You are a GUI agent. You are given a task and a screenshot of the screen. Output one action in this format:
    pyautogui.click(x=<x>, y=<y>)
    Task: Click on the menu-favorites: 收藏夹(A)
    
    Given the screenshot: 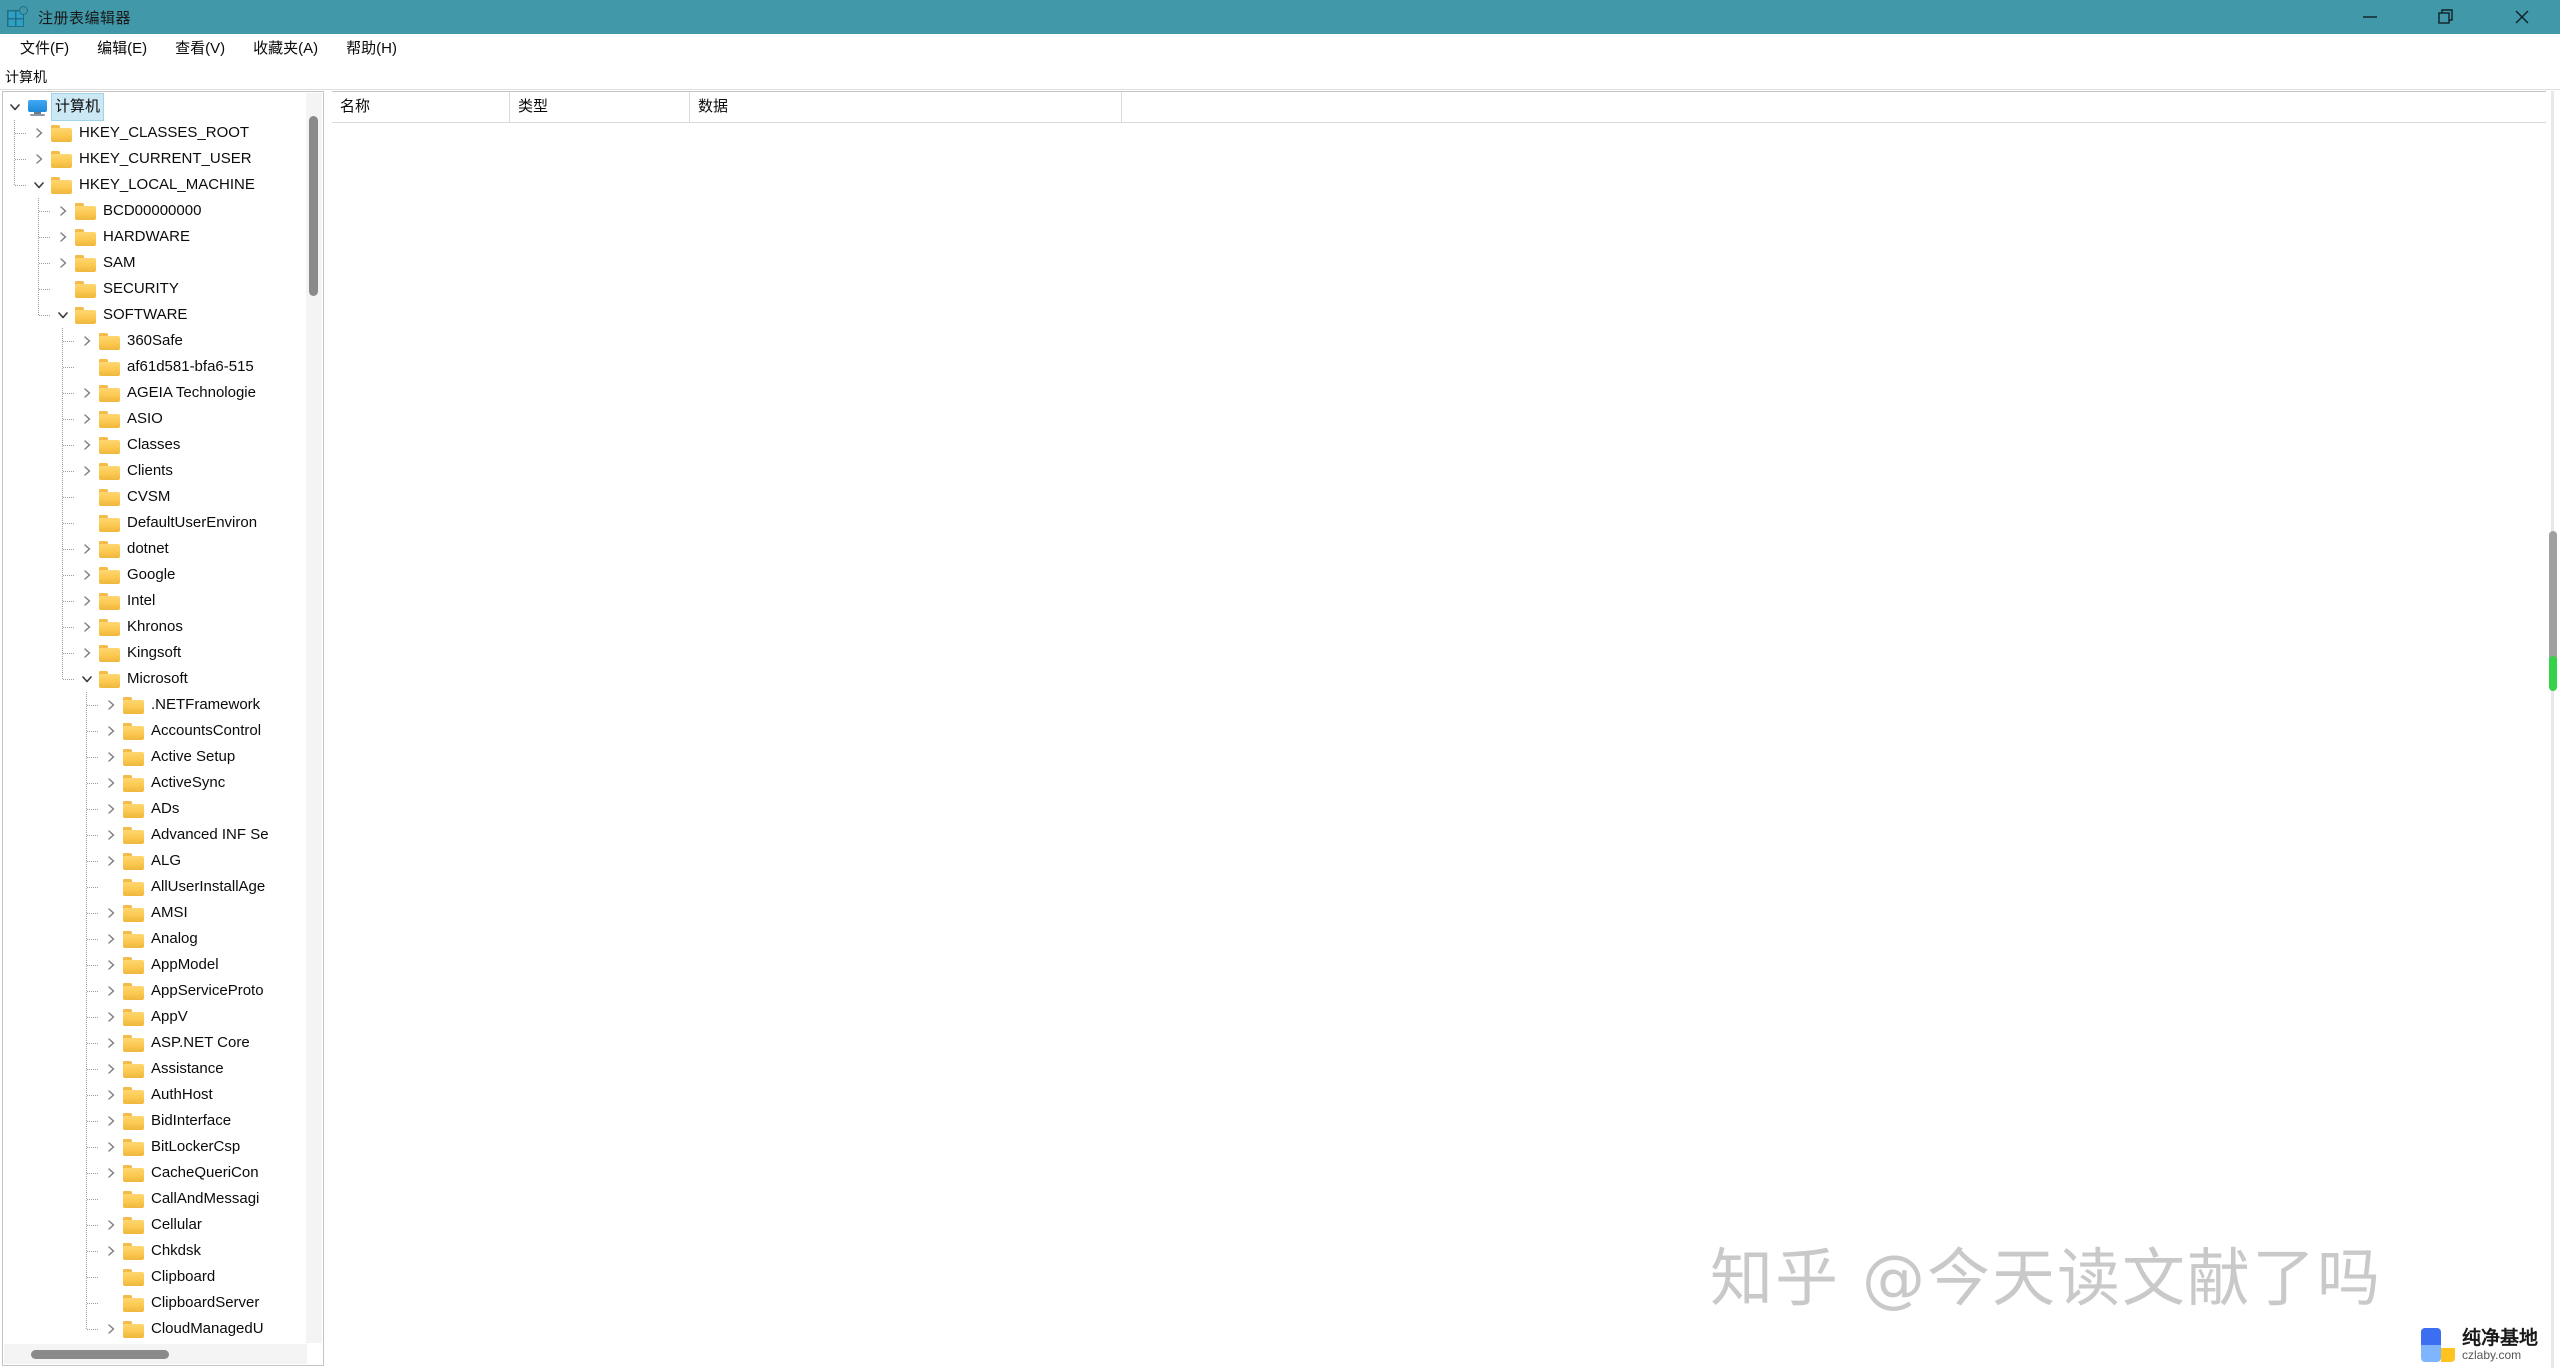 What is the action you would take?
    pyautogui.click(x=285, y=49)
    